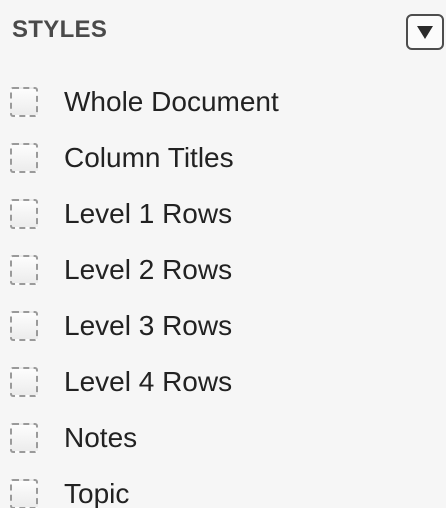 The image size is (446, 508). I want to click on style-label: Level 4 Rows, so click(148, 381).